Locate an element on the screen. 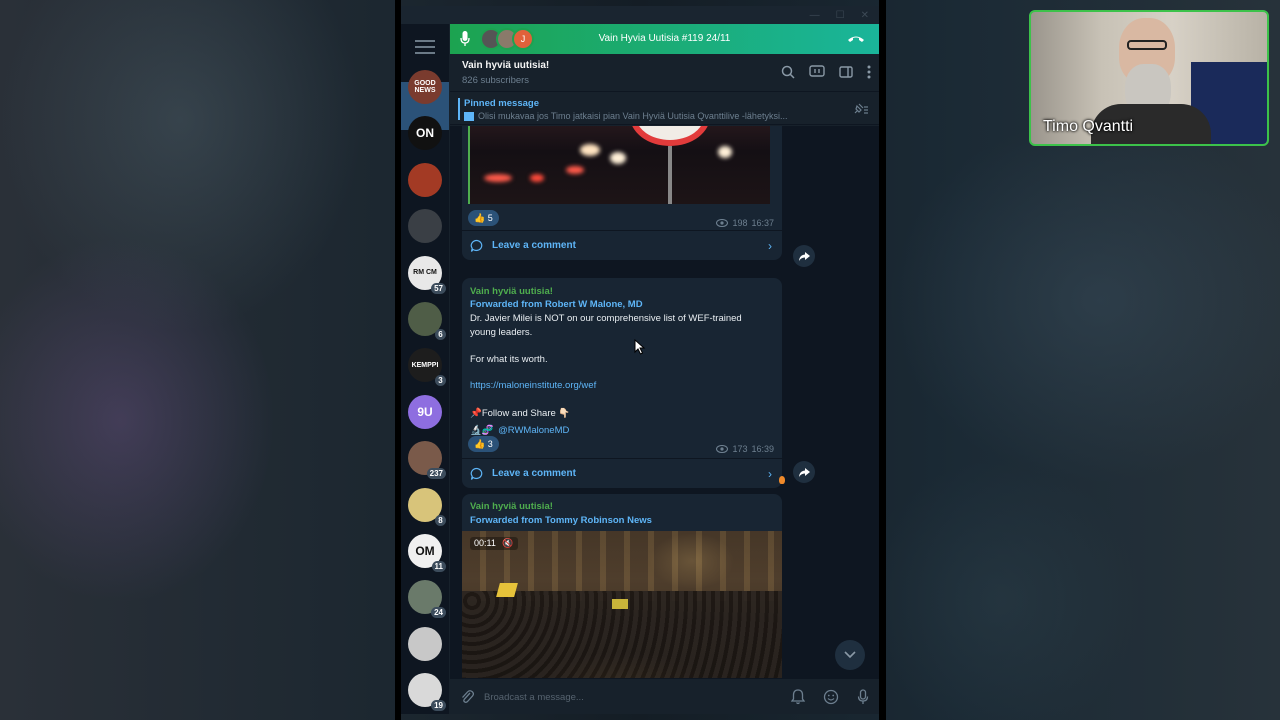  flag is located at coordinates (620, 604).